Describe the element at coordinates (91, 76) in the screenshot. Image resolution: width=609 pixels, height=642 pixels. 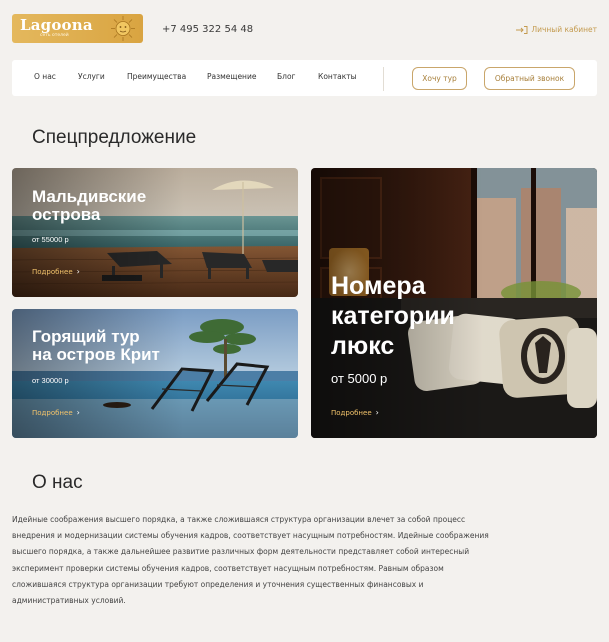
I see `nav-item-services: Услуги` at that location.